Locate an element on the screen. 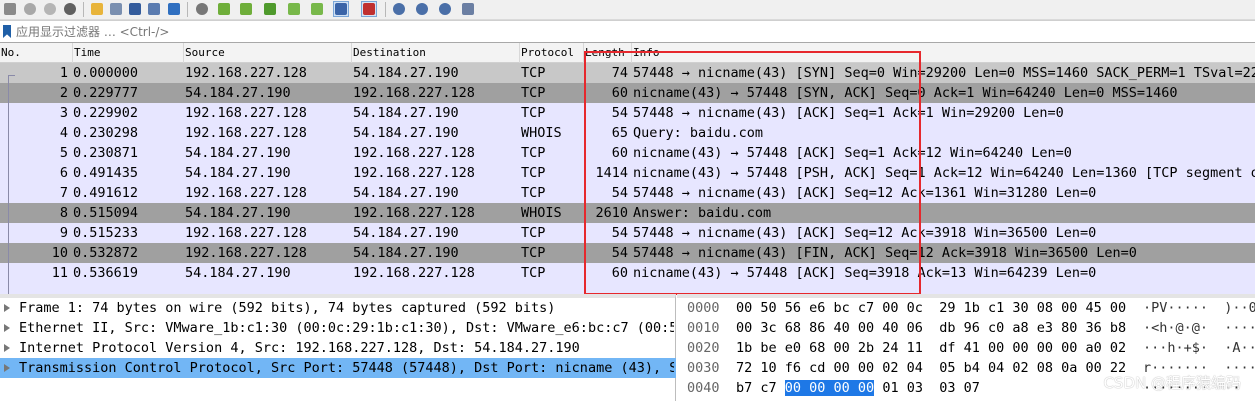  display-filter-bar: 应用显示过滤器 … <Ctrl-/> is located at coordinates (627, 31).